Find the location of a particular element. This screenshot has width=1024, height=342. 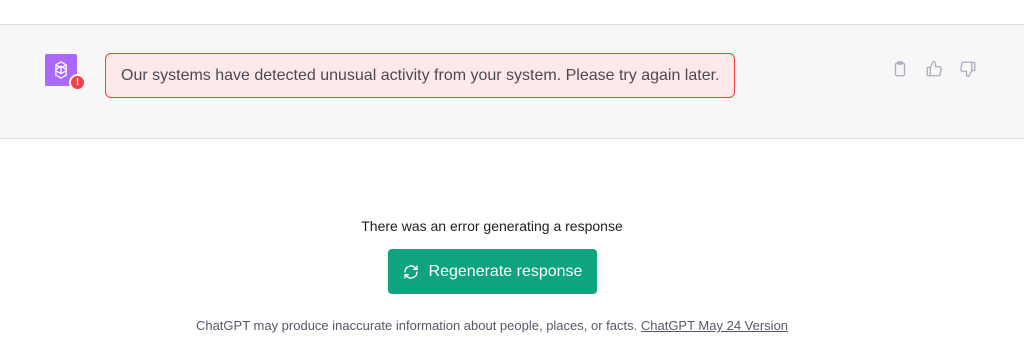

copy-button is located at coordinates (900, 69).